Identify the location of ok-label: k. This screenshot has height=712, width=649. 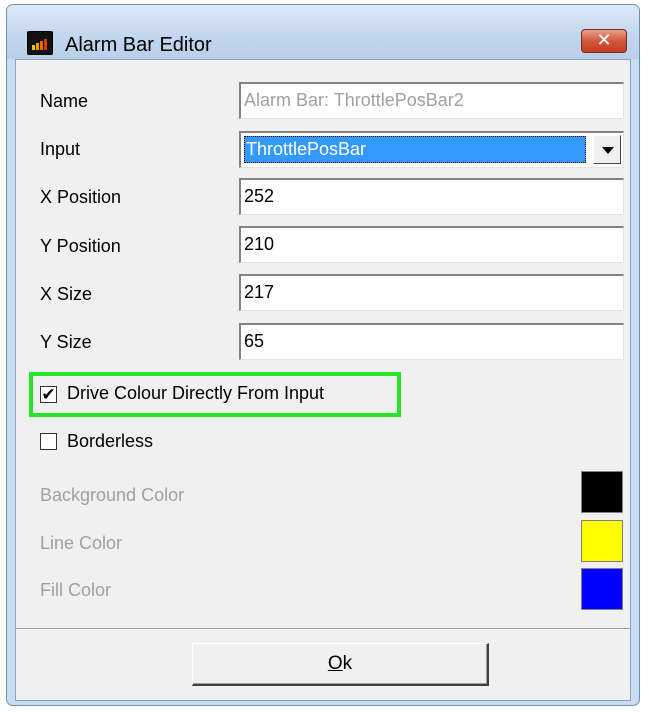
(347, 663).